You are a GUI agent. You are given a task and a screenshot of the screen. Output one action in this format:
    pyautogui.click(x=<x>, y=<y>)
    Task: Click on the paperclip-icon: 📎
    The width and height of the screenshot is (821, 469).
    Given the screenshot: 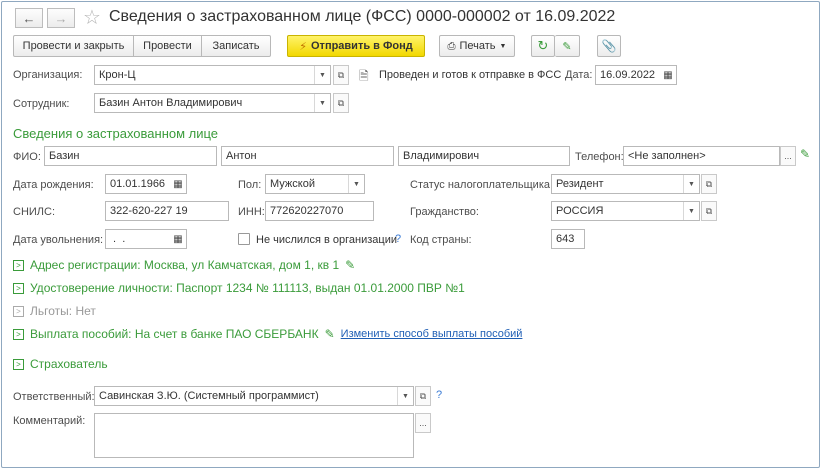 What is the action you would take?
    pyautogui.click(x=609, y=46)
    